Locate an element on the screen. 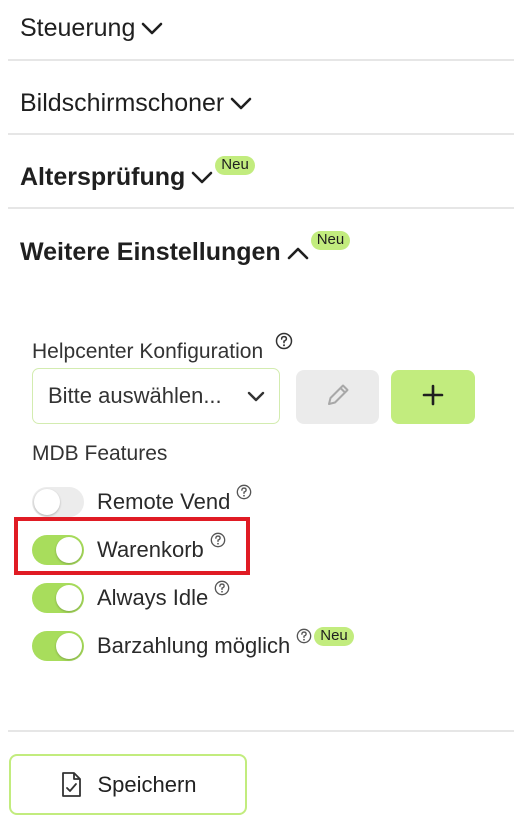  section-steuerung: Steuerung is located at coordinates (261, 30).